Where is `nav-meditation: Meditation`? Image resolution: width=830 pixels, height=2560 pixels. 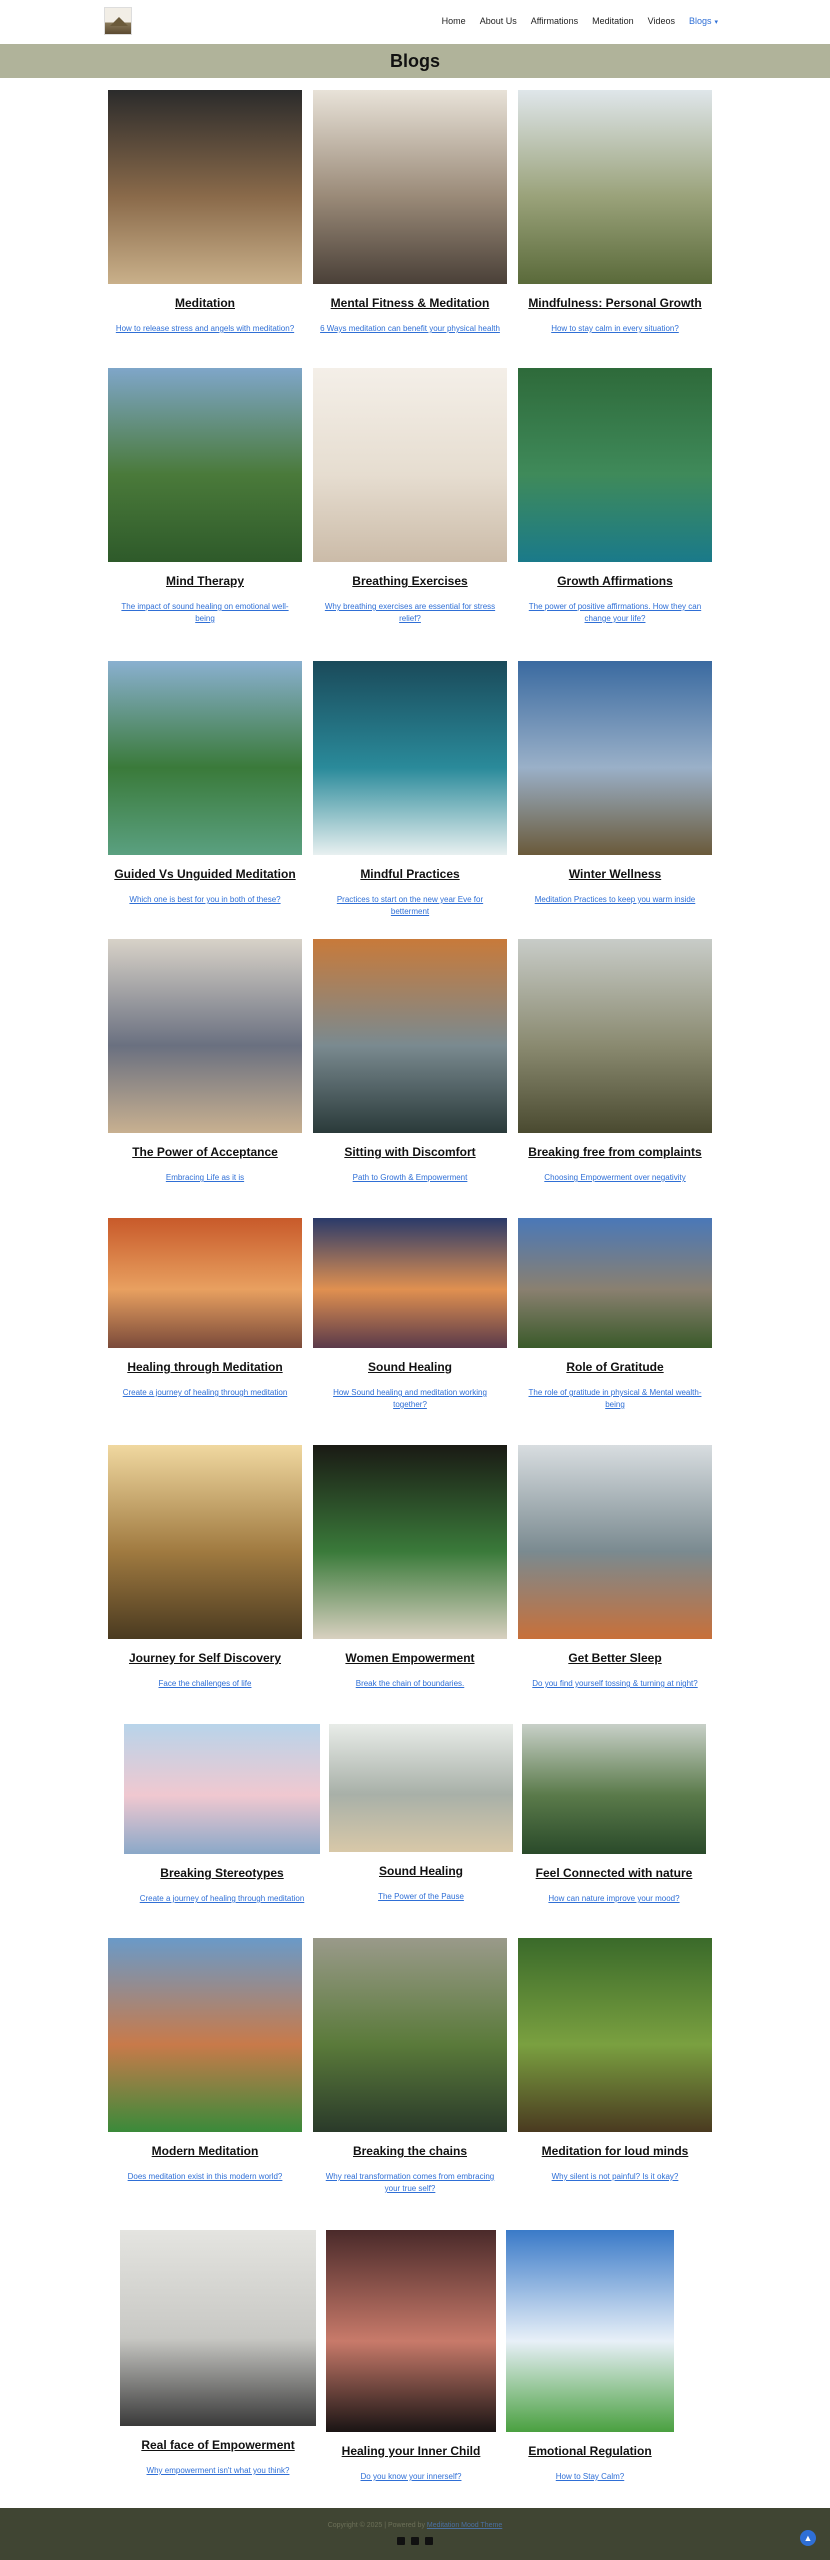 nav-meditation: Meditation is located at coordinates (613, 21).